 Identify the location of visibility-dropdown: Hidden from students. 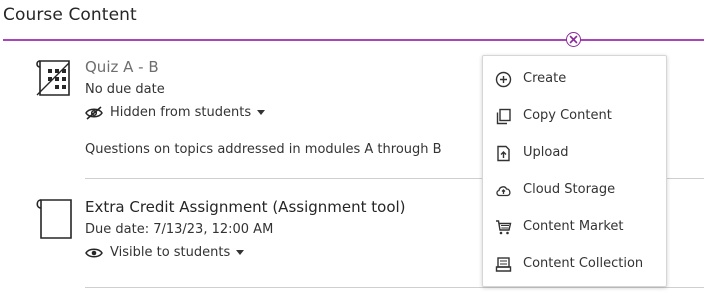
(175, 112).